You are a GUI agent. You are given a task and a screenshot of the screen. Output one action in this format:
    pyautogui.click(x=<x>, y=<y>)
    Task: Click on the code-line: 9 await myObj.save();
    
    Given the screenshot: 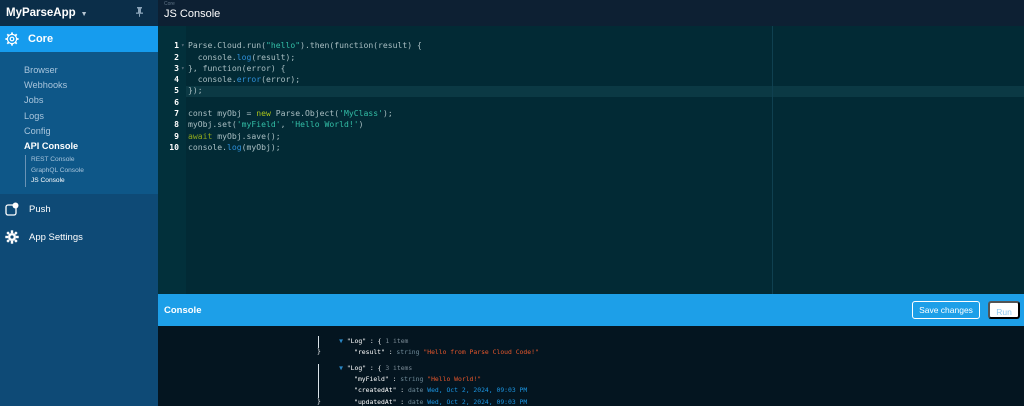 What is the action you would take?
    pyautogui.click(x=227, y=135)
    